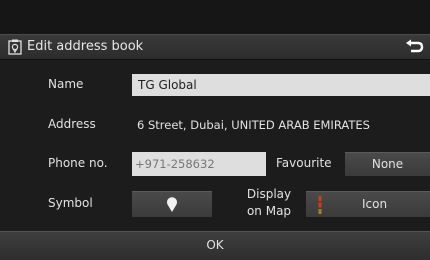  Describe the element at coordinates (199, 164) in the screenshot. I see `phone-field: +971-258632` at that location.